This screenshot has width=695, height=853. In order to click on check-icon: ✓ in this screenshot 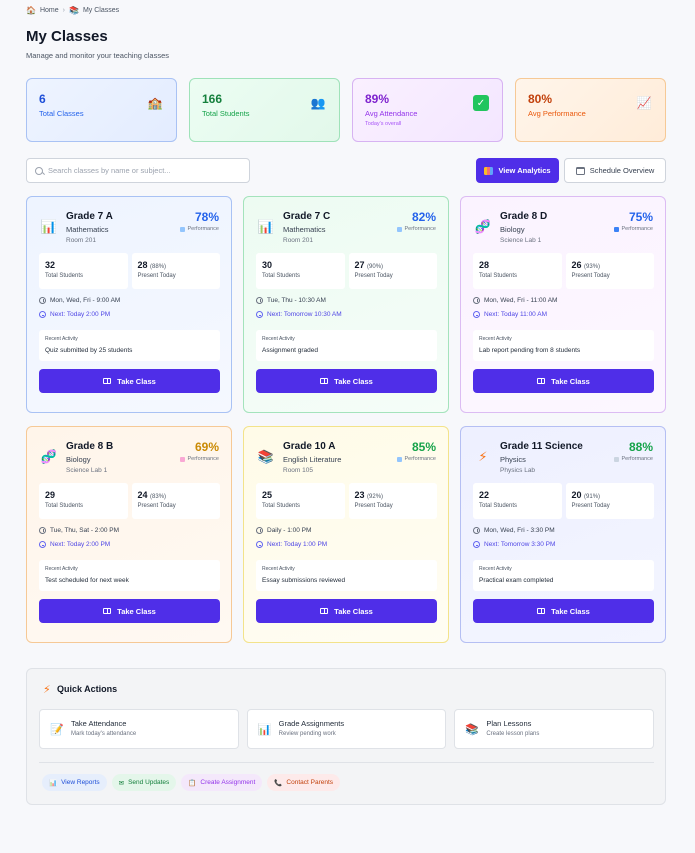, I will do `click(481, 103)`.